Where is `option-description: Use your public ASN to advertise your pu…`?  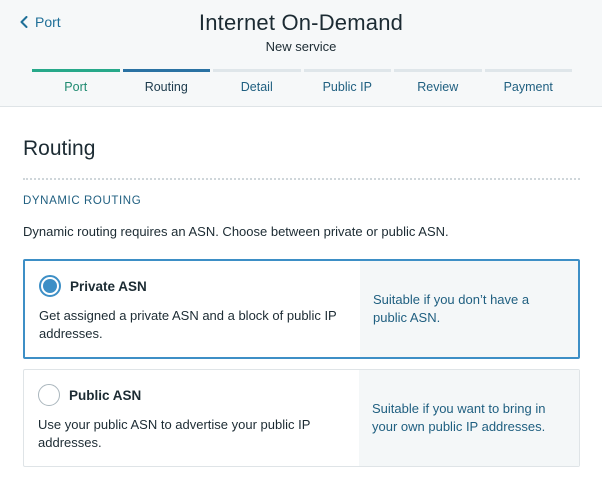 option-description: Use your public ASN to advertise your pu… is located at coordinates (174, 433).